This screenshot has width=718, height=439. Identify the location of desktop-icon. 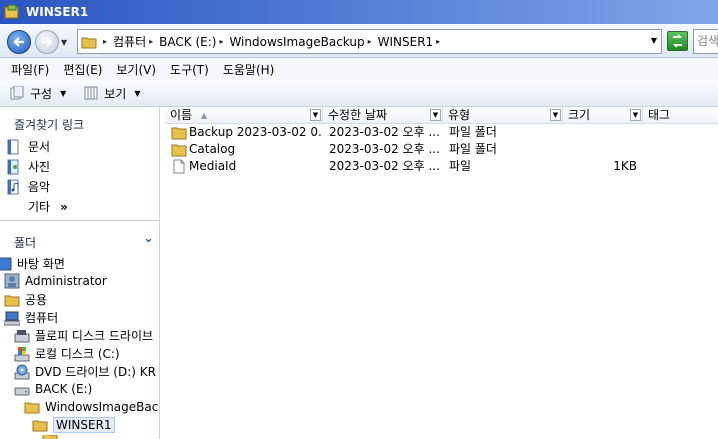
(6, 263).